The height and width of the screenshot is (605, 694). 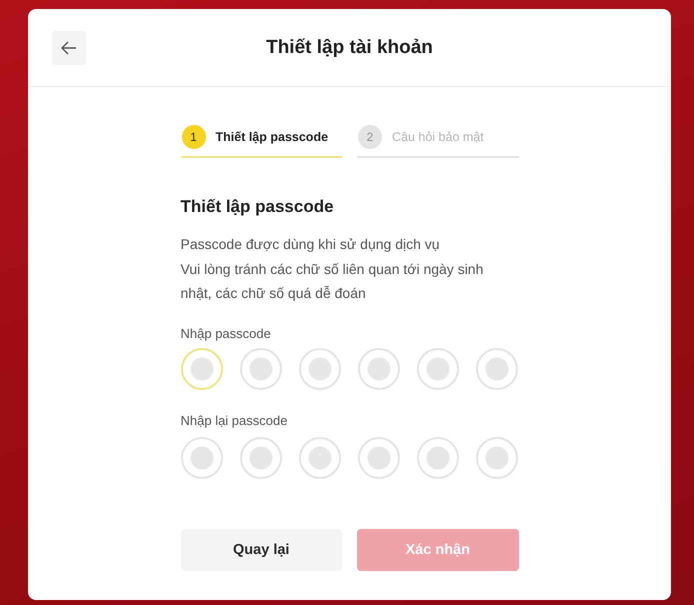 I want to click on description-text: Vui lòng tránh các chữ số liên quan tới ngày sinh nhật, các chữ số quá dễ đoán, so click(x=332, y=281).